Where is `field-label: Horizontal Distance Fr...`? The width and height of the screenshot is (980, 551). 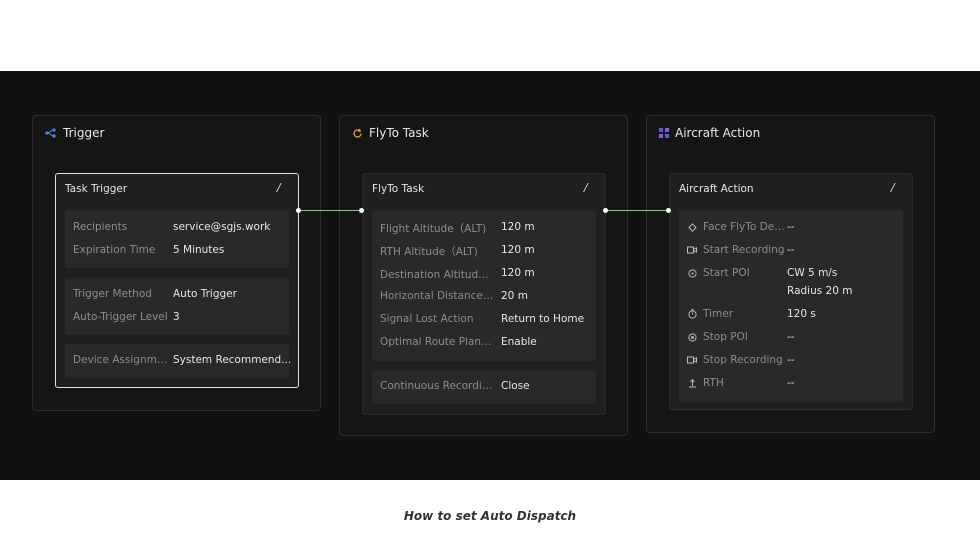 field-label: Horizontal Distance Fr... is located at coordinates (437, 296).